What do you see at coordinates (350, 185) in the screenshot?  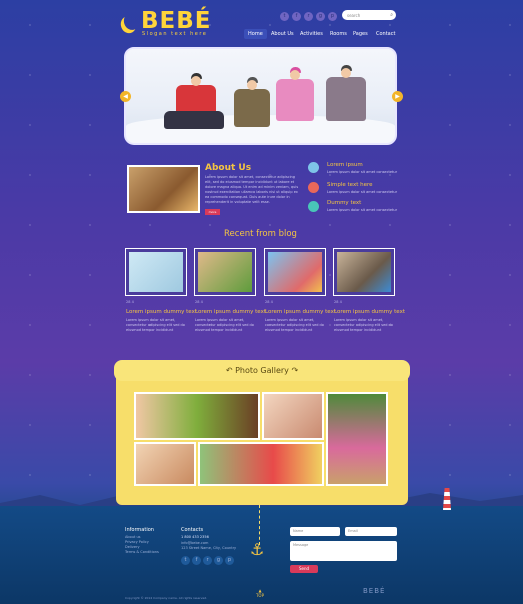 I see `feature-title: Simple text here` at bounding box center [350, 185].